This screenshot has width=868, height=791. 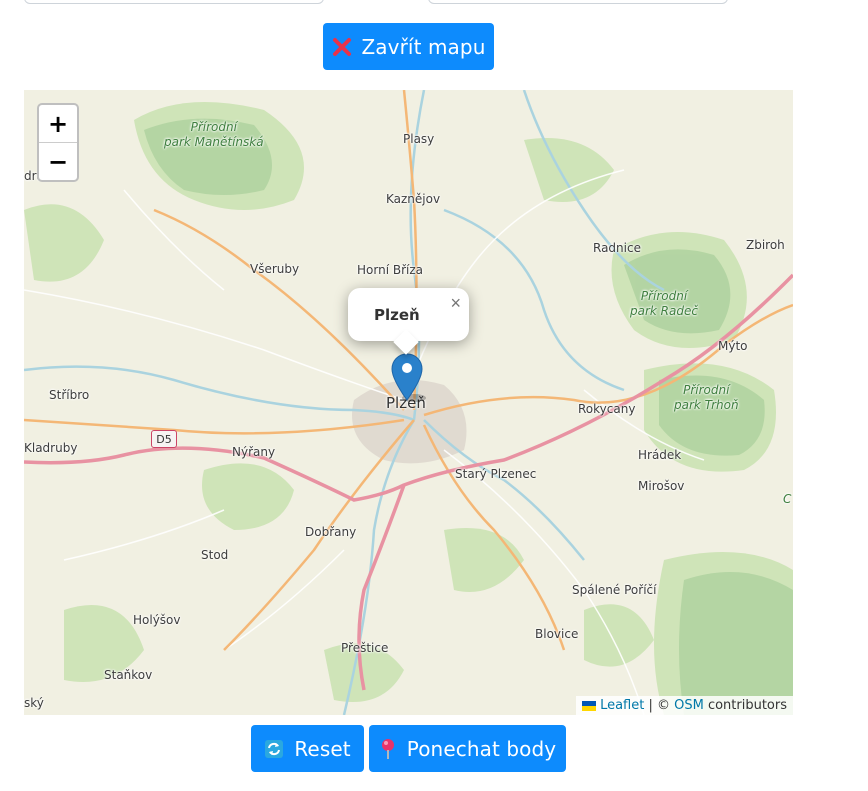 What do you see at coordinates (733, 346) in the screenshot?
I see `label-myto: Mýto` at bounding box center [733, 346].